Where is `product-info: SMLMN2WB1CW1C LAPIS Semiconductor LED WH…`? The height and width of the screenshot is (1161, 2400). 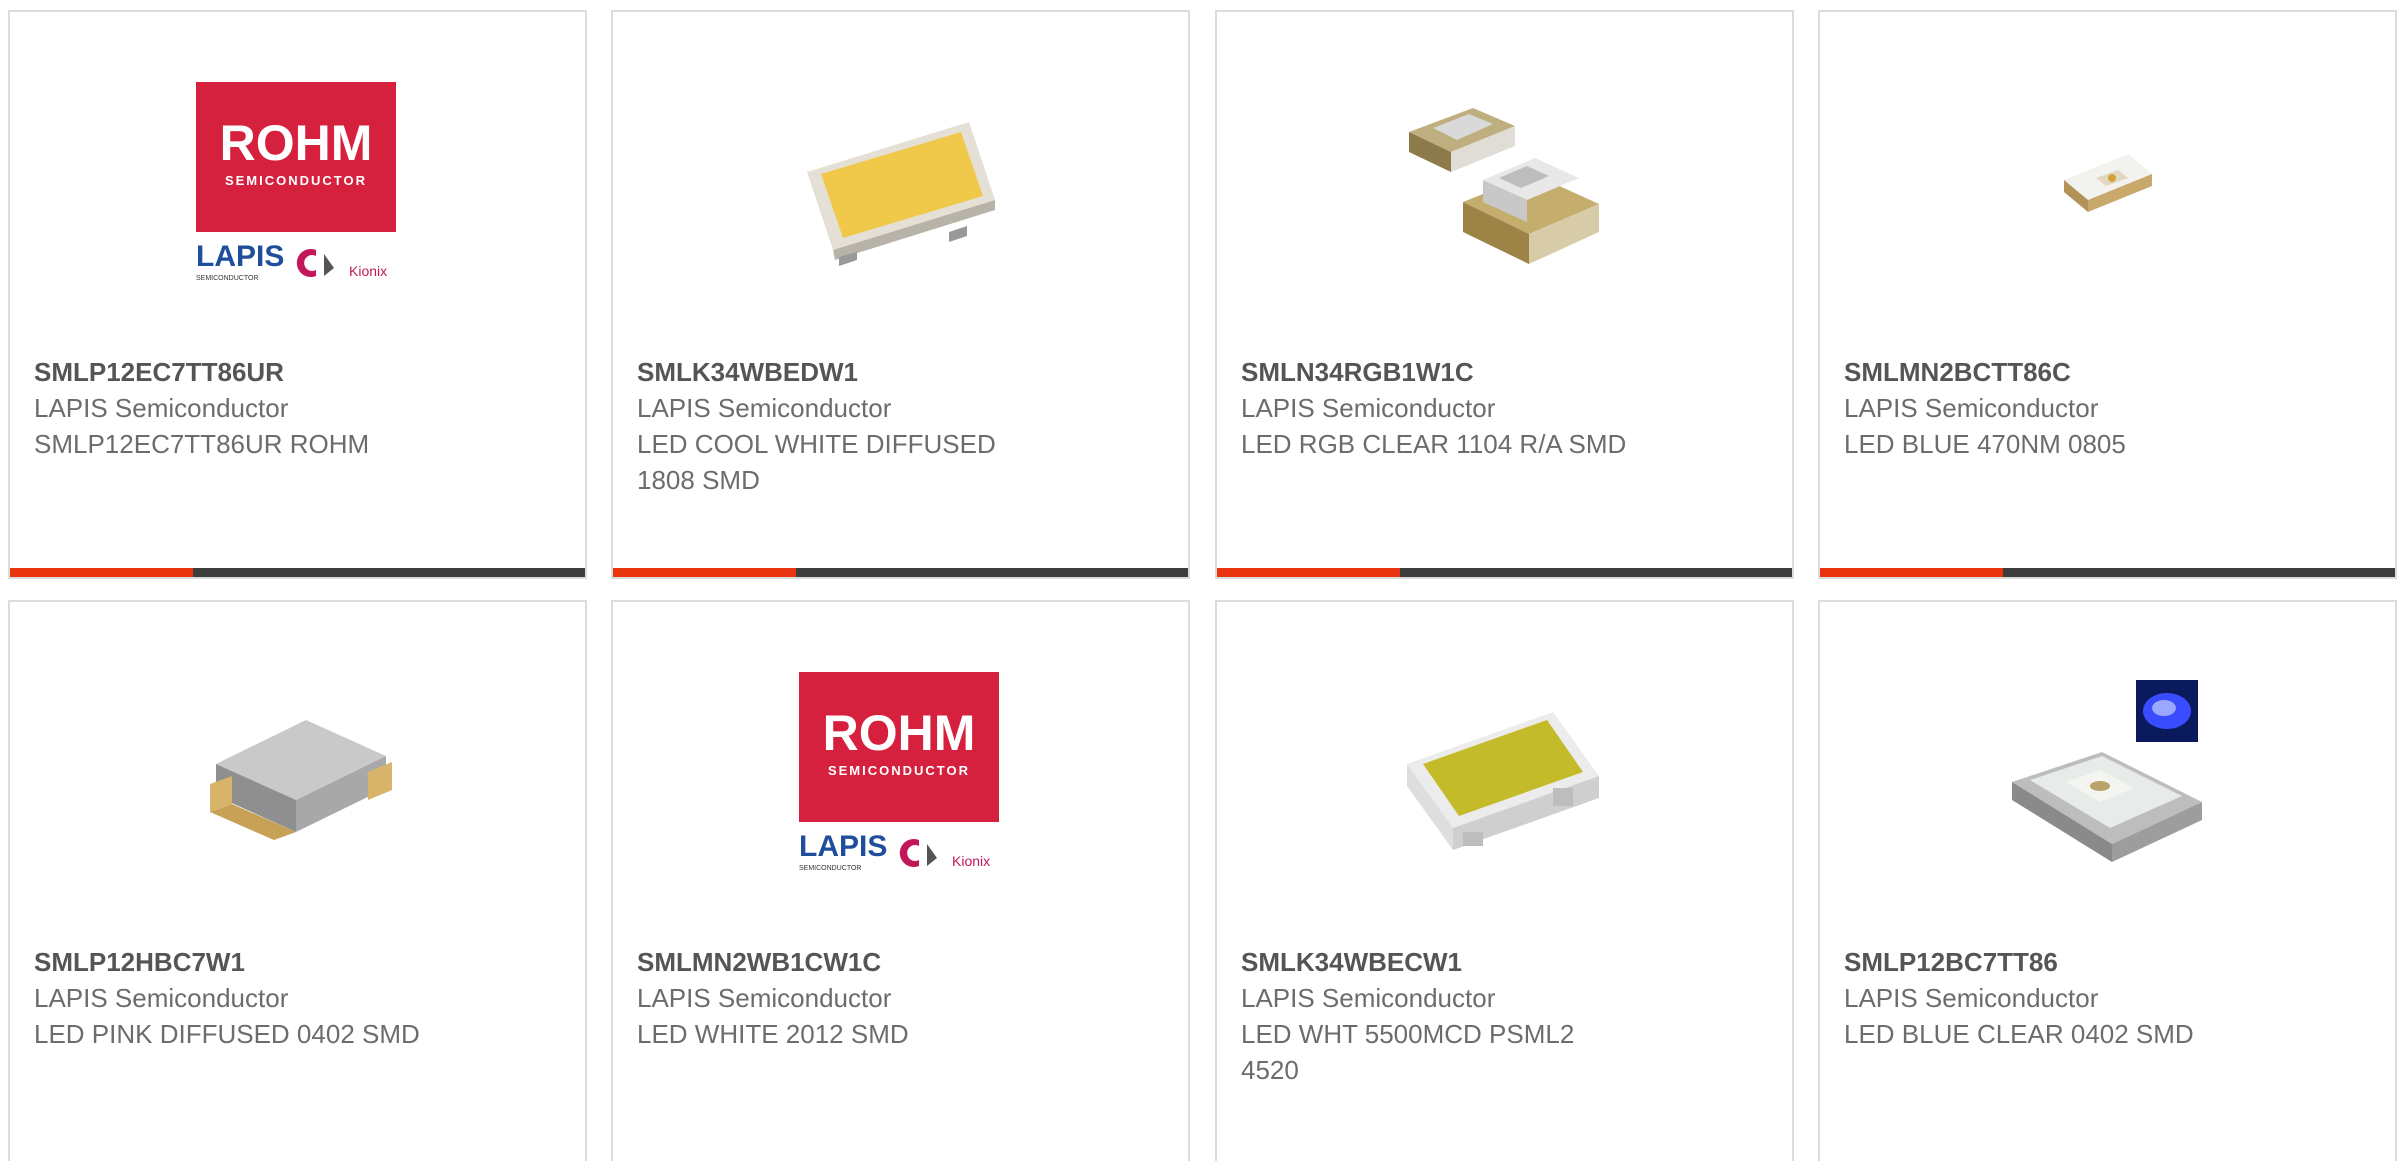 product-info: SMLMN2WB1CW1C LAPIS Semiconductor LED WH… is located at coordinates (847, 998).